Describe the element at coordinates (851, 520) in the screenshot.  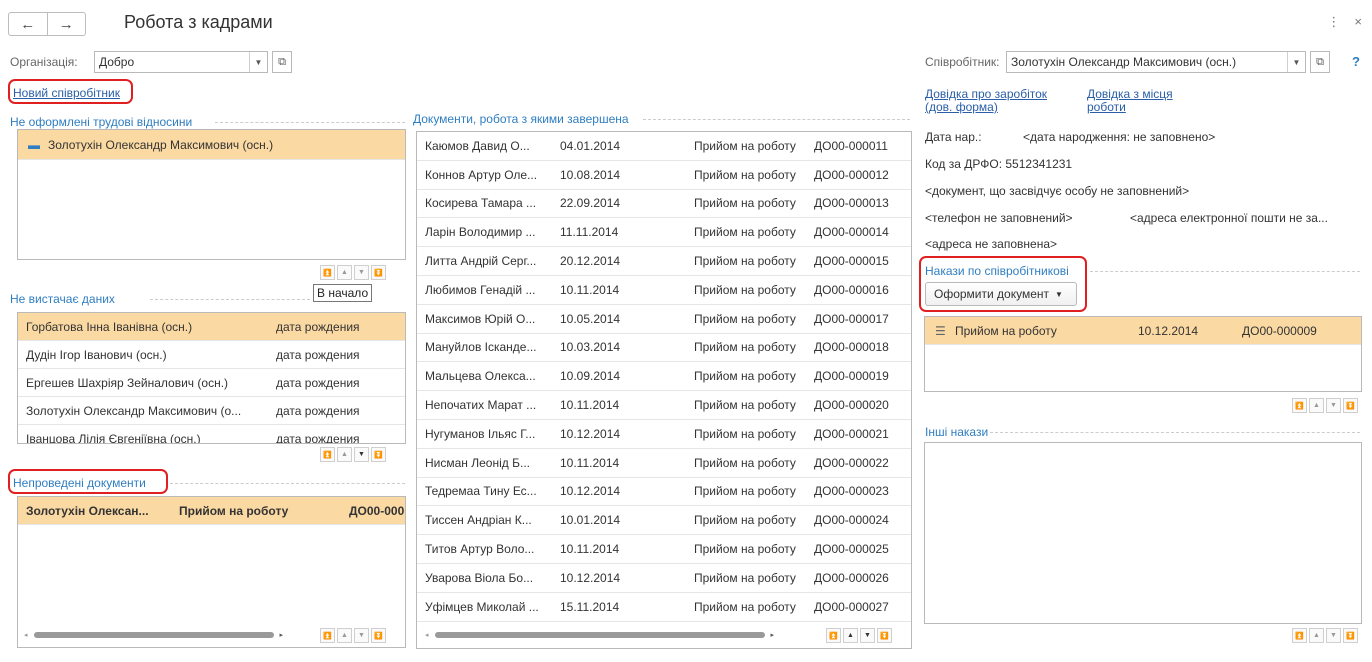
I see `document-number: ДО00-000024` at that location.